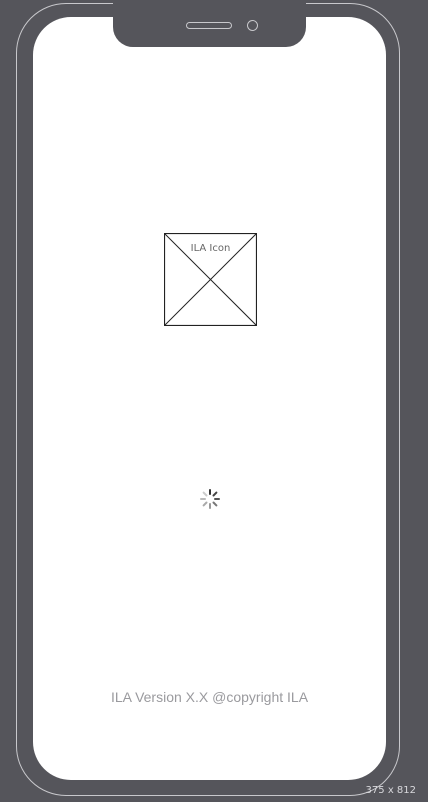  I want to click on version-copyright-text: ILA Version X.X @copyright ILA, so click(209, 697).